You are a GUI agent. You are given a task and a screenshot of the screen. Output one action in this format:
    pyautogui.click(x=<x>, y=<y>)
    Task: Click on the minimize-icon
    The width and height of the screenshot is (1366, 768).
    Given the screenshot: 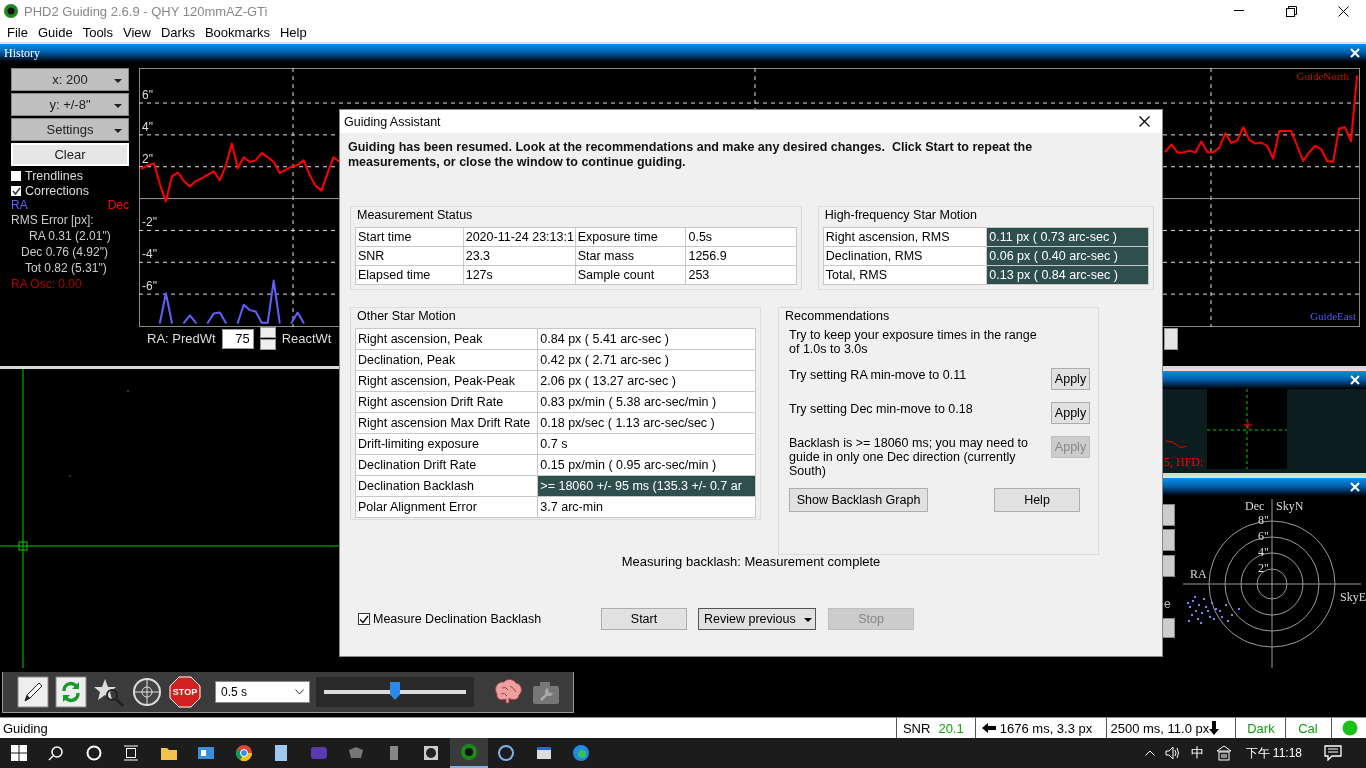 What is the action you would take?
    pyautogui.click(x=1239, y=11)
    